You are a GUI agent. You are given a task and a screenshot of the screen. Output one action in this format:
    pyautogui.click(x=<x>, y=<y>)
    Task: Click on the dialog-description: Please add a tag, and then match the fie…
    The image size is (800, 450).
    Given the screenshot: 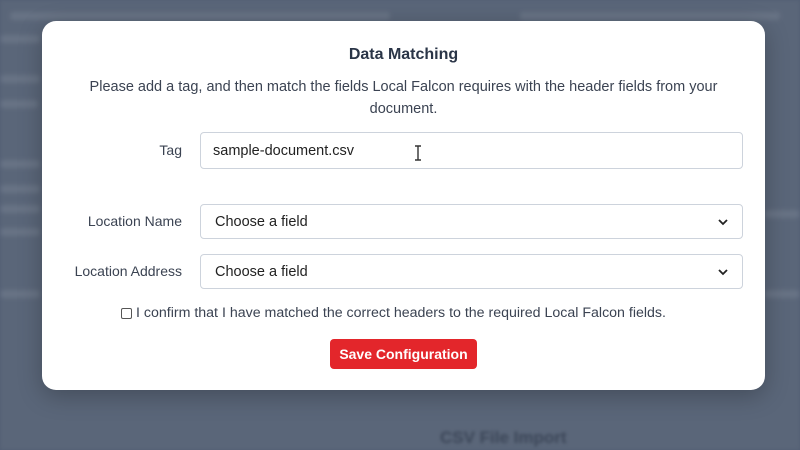 What is the action you would take?
    pyautogui.click(x=403, y=98)
    